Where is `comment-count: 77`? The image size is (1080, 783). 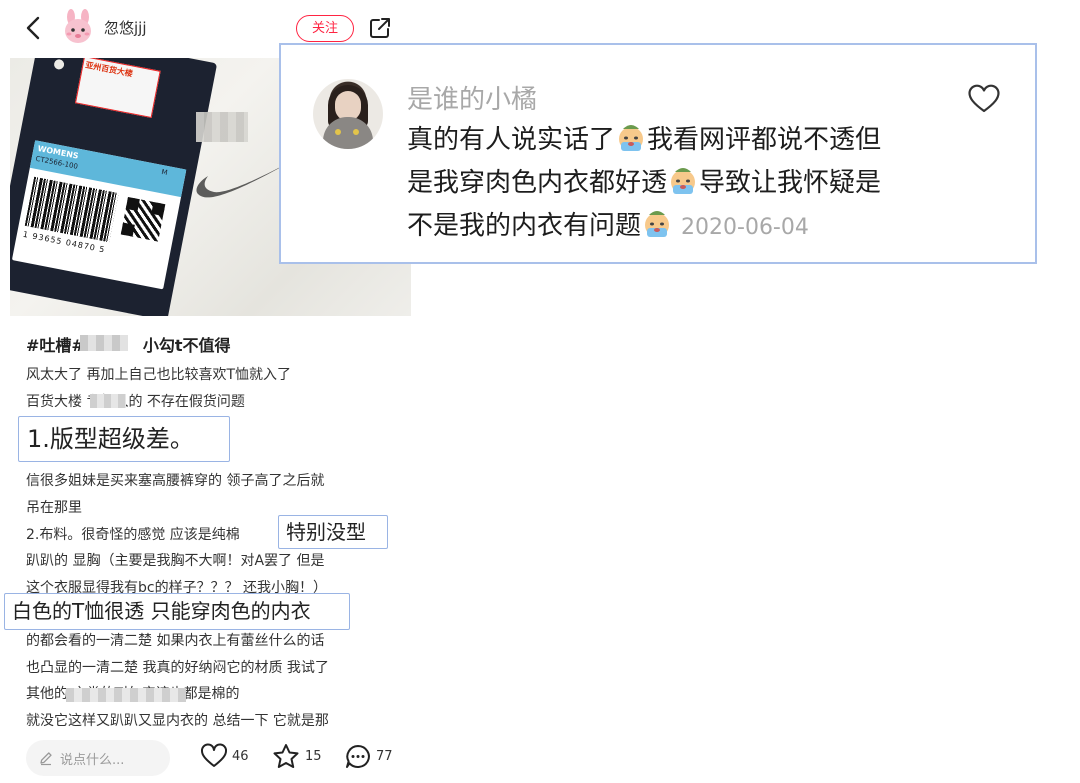
comment-count: 77 is located at coordinates (384, 756).